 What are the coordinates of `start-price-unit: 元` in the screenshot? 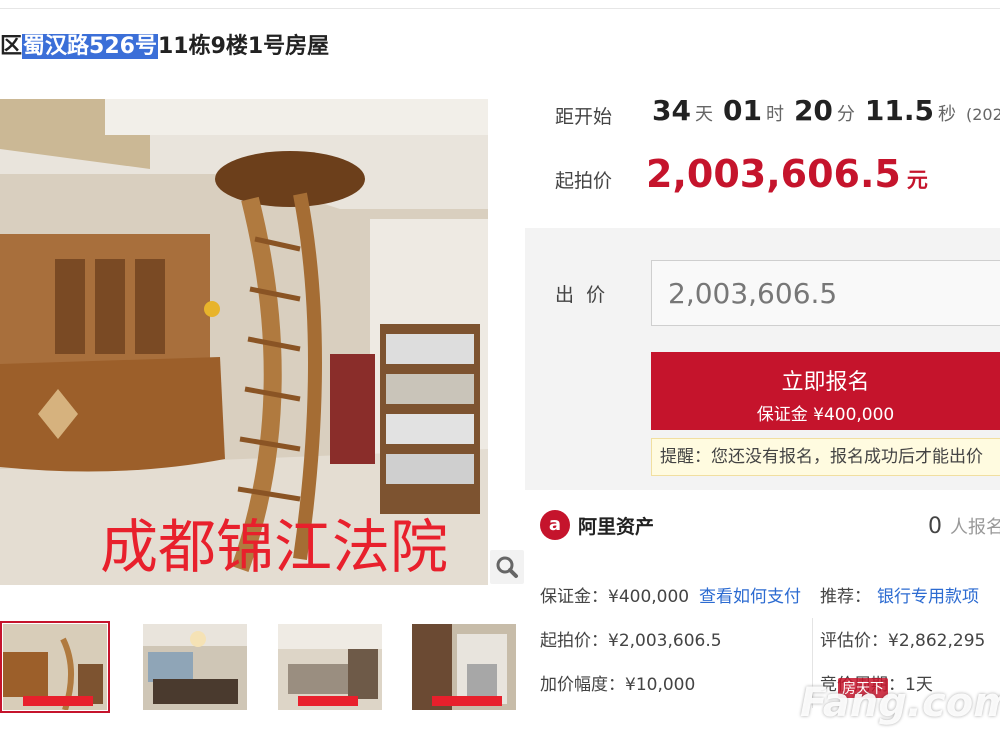 It's located at (917, 180).